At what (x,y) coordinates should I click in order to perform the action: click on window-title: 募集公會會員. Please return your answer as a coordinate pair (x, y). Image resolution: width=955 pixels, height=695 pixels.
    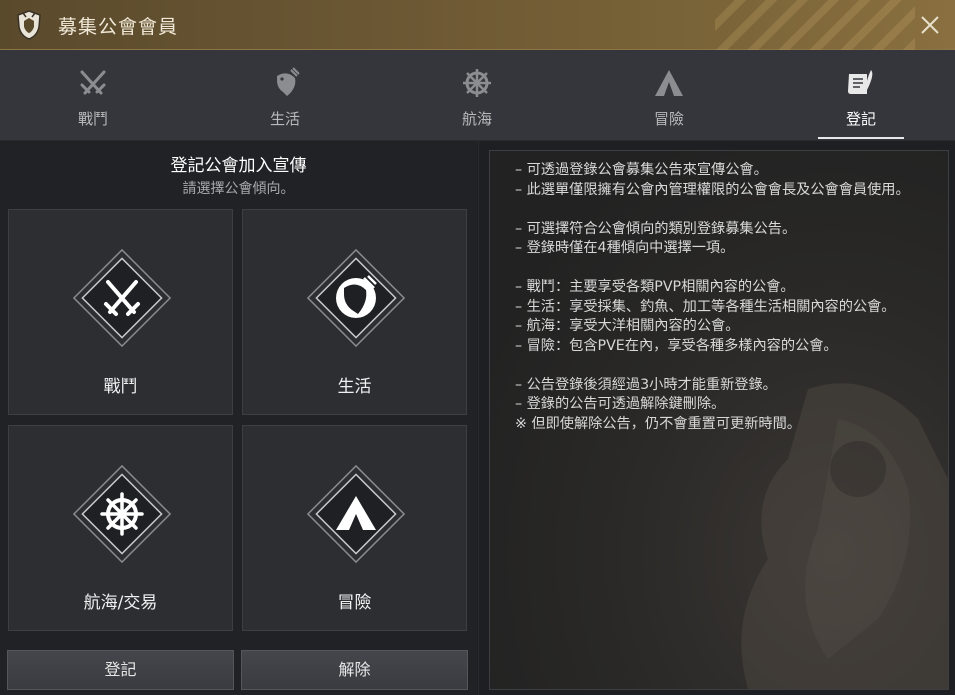
    Looking at the image, I should click on (118, 27).